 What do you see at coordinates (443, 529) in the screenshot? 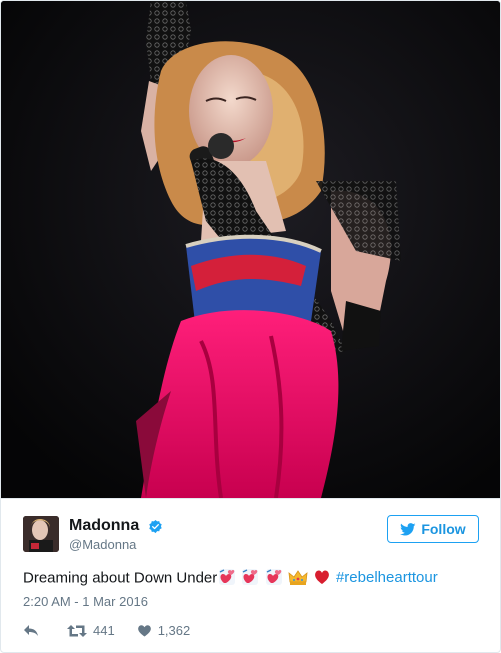
I see `follow-label: Follow` at bounding box center [443, 529].